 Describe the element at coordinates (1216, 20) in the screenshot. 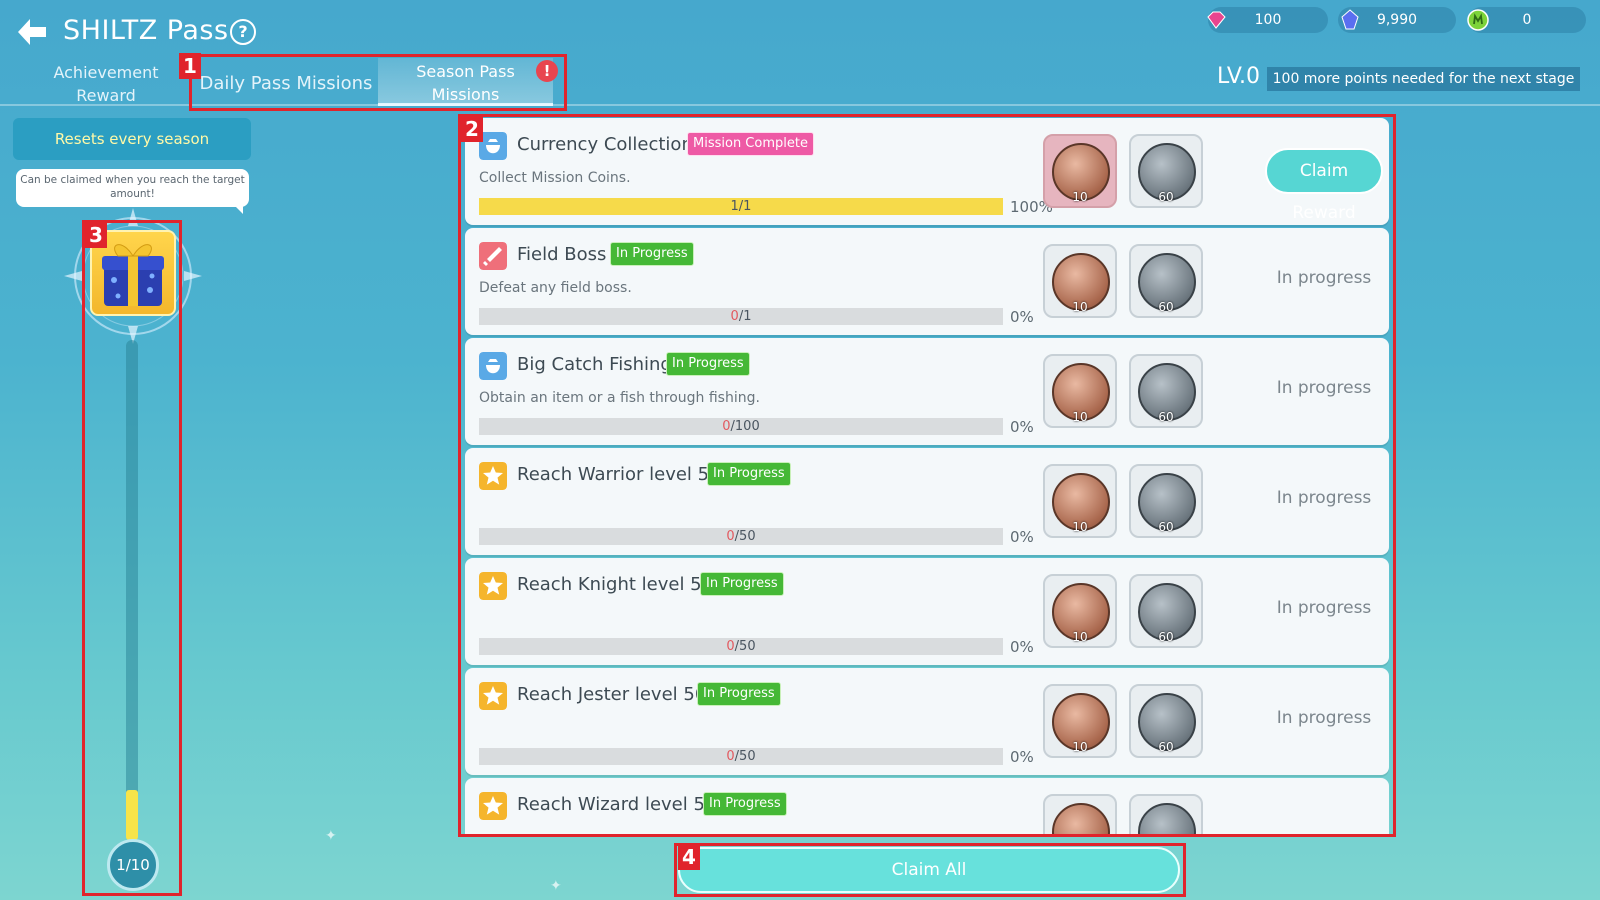

I see `pink-gem-icon` at that location.